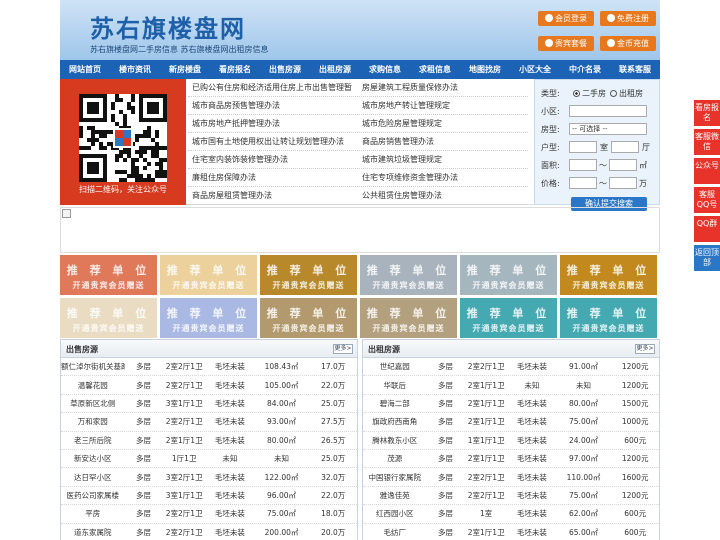 Image resolution: width=720 pixels, height=540 pixels. I want to click on table-cell: 平房, so click(93, 513).